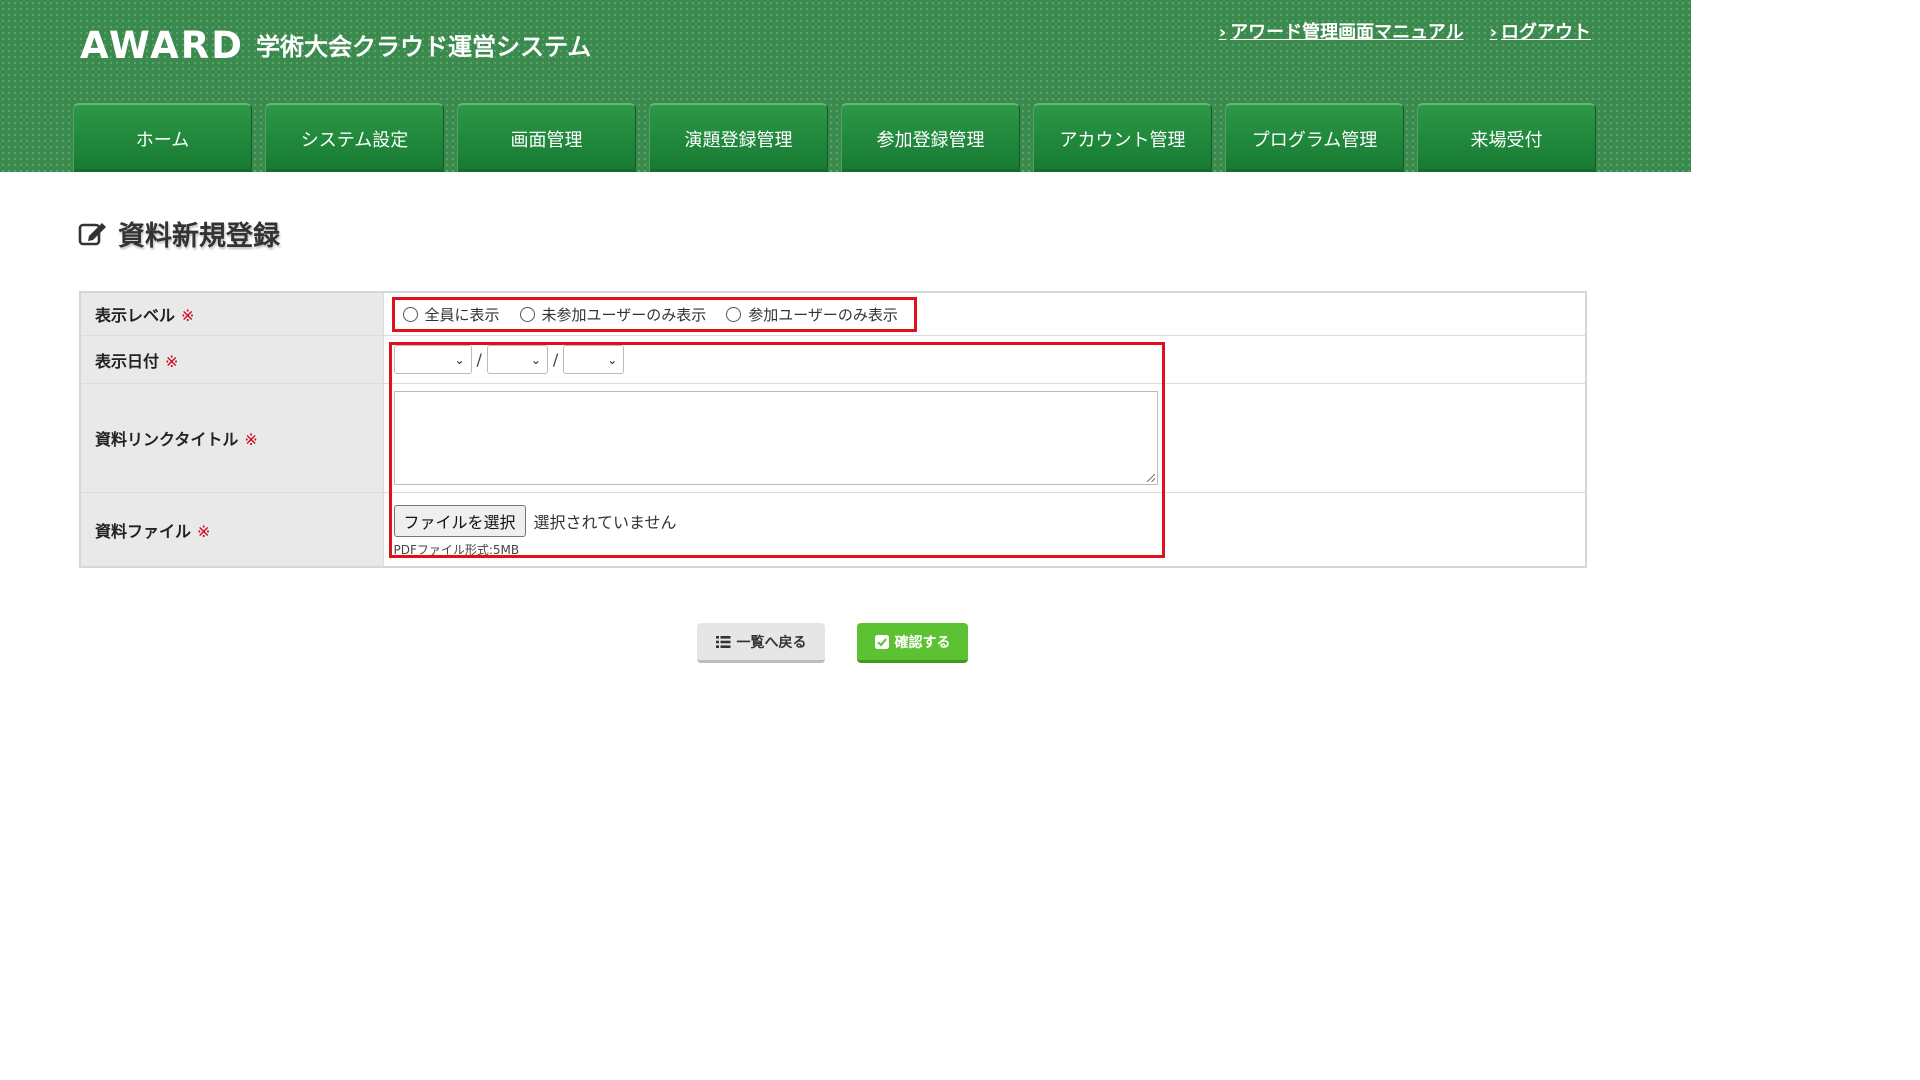  Describe the element at coordinates (456, 550) in the screenshot. I see `file-format-note: PDFファイル形式:5MB` at that location.